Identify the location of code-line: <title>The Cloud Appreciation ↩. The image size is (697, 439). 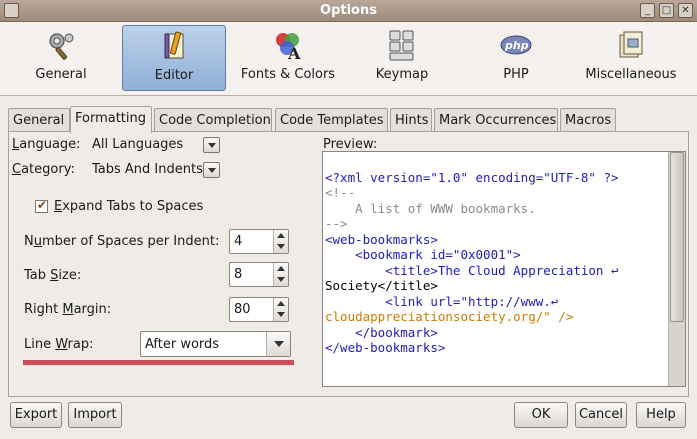
(472, 270).